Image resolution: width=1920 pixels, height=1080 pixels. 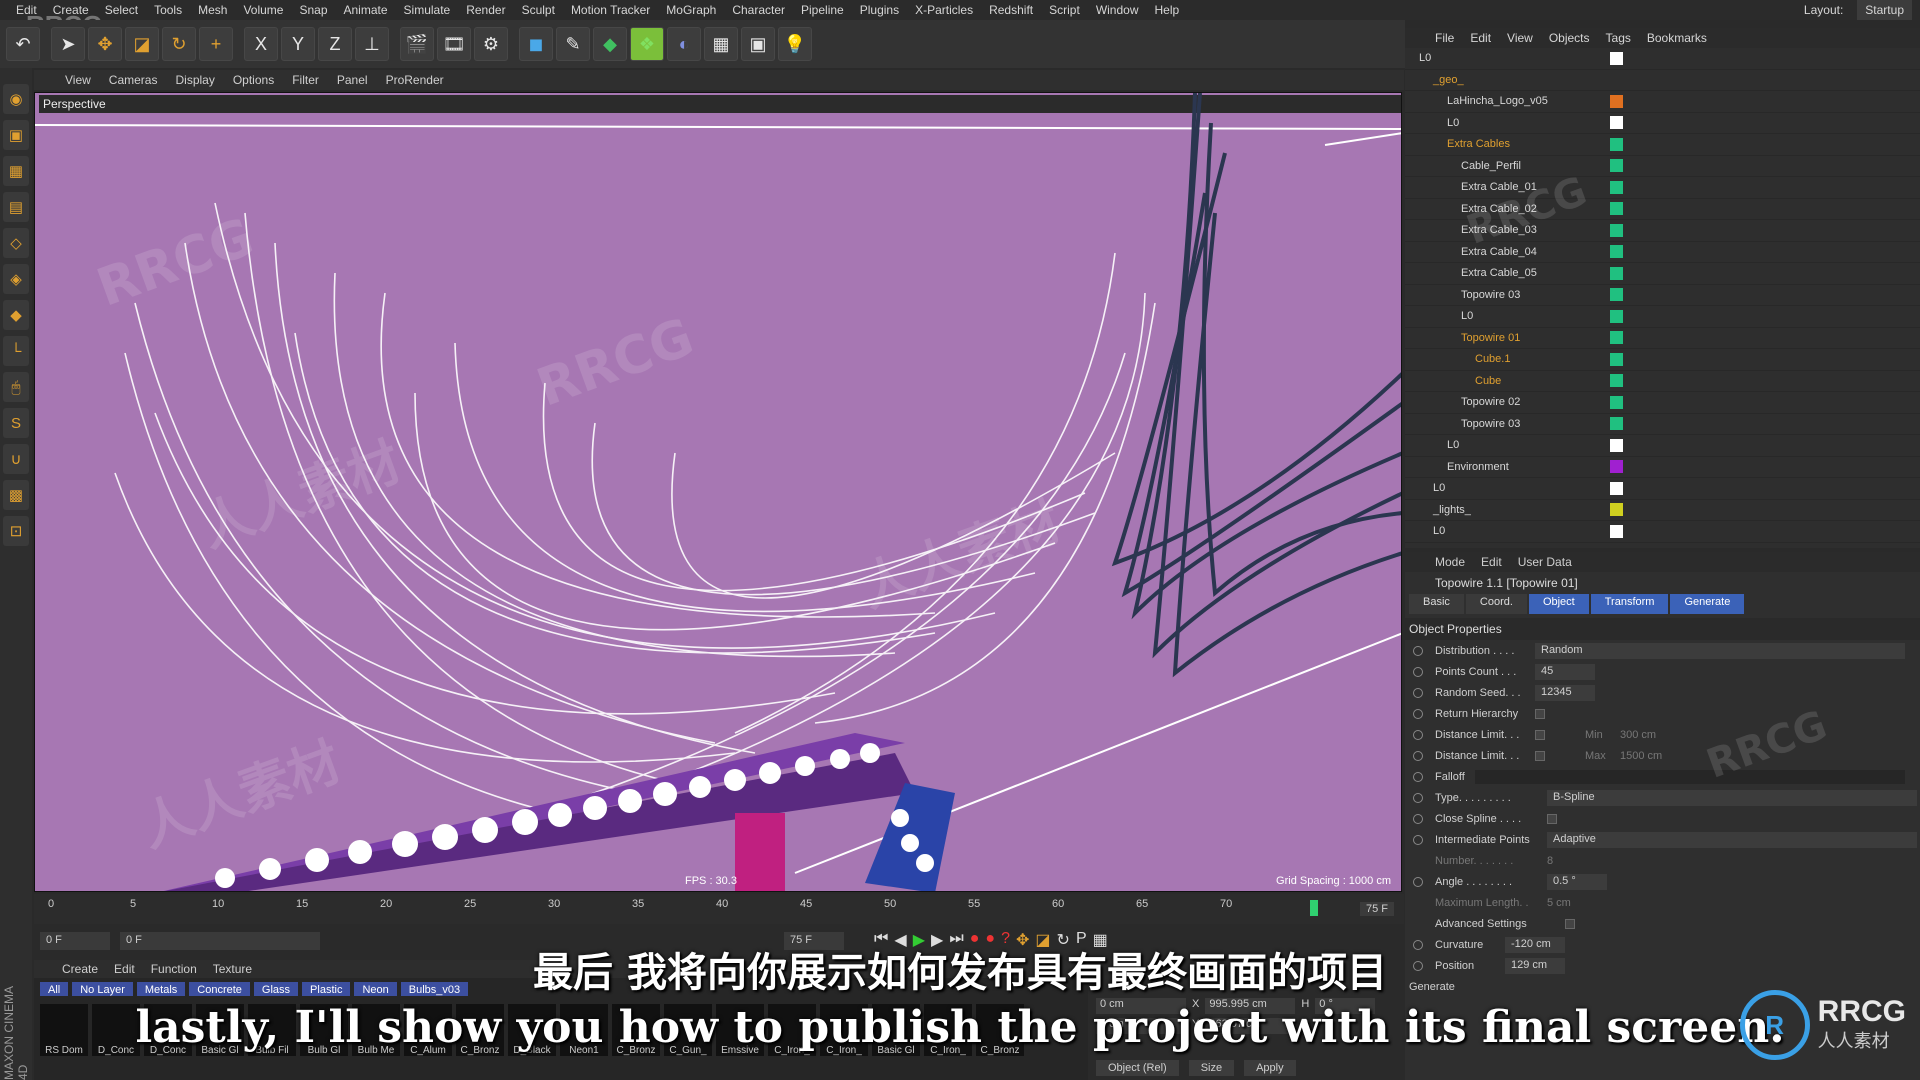 What do you see at coordinates (212, 10) in the screenshot?
I see `menu-mesh: Mesh` at bounding box center [212, 10].